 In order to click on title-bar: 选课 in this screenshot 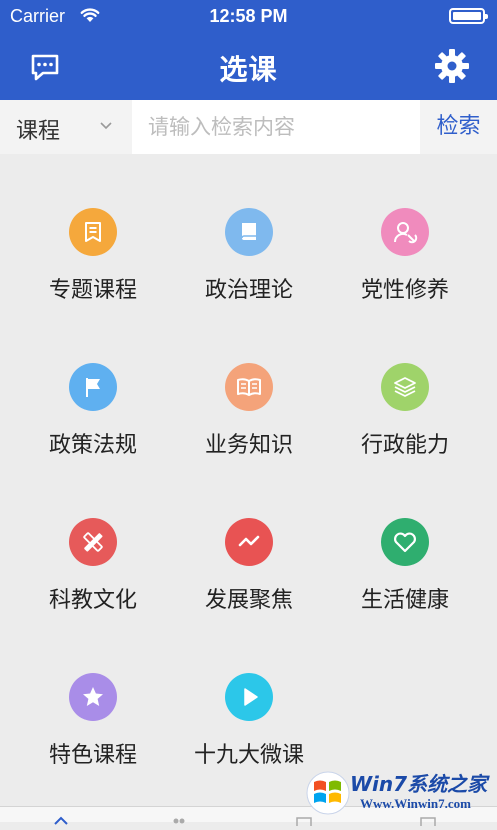, I will do `click(248, 67)`.